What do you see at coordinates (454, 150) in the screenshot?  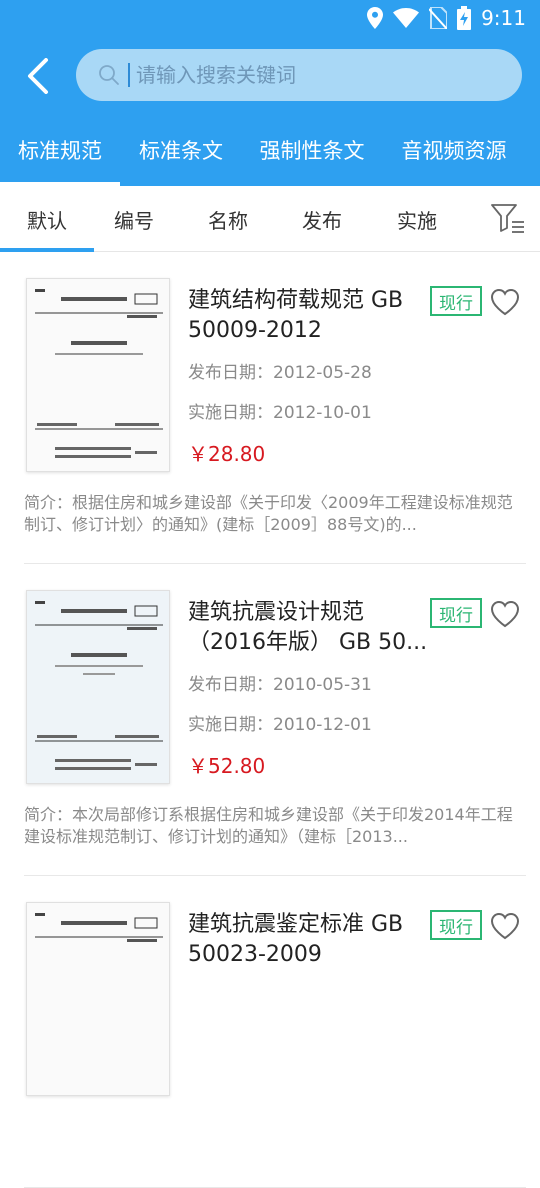 I see `tab-av-resources: 音视频资源` at bounding box center [454, 150].